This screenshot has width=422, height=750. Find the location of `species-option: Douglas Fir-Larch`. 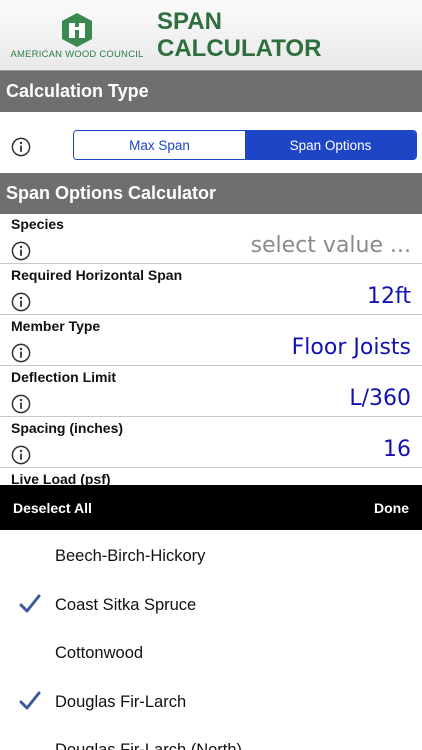

species-option: Douglas Fir-Larch is located at coordinates (211, 702).